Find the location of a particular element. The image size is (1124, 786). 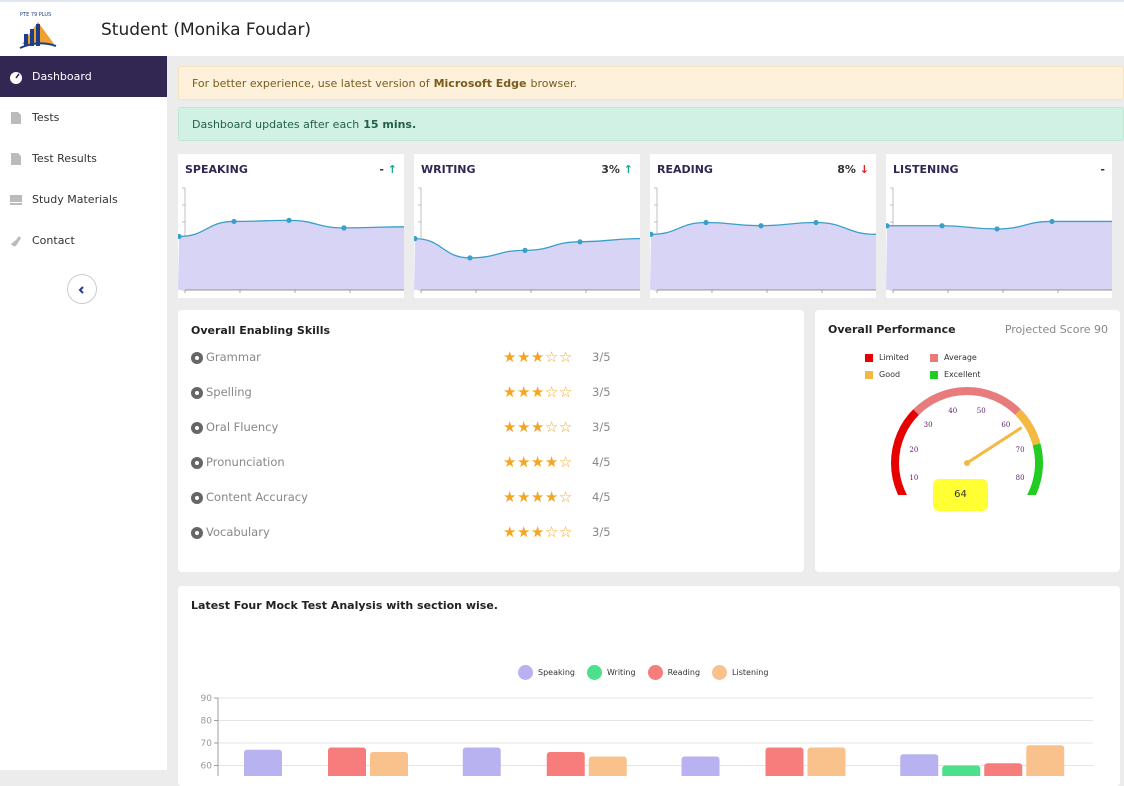

sidebar-item-label: Tests is located at coordinates (46, 117).